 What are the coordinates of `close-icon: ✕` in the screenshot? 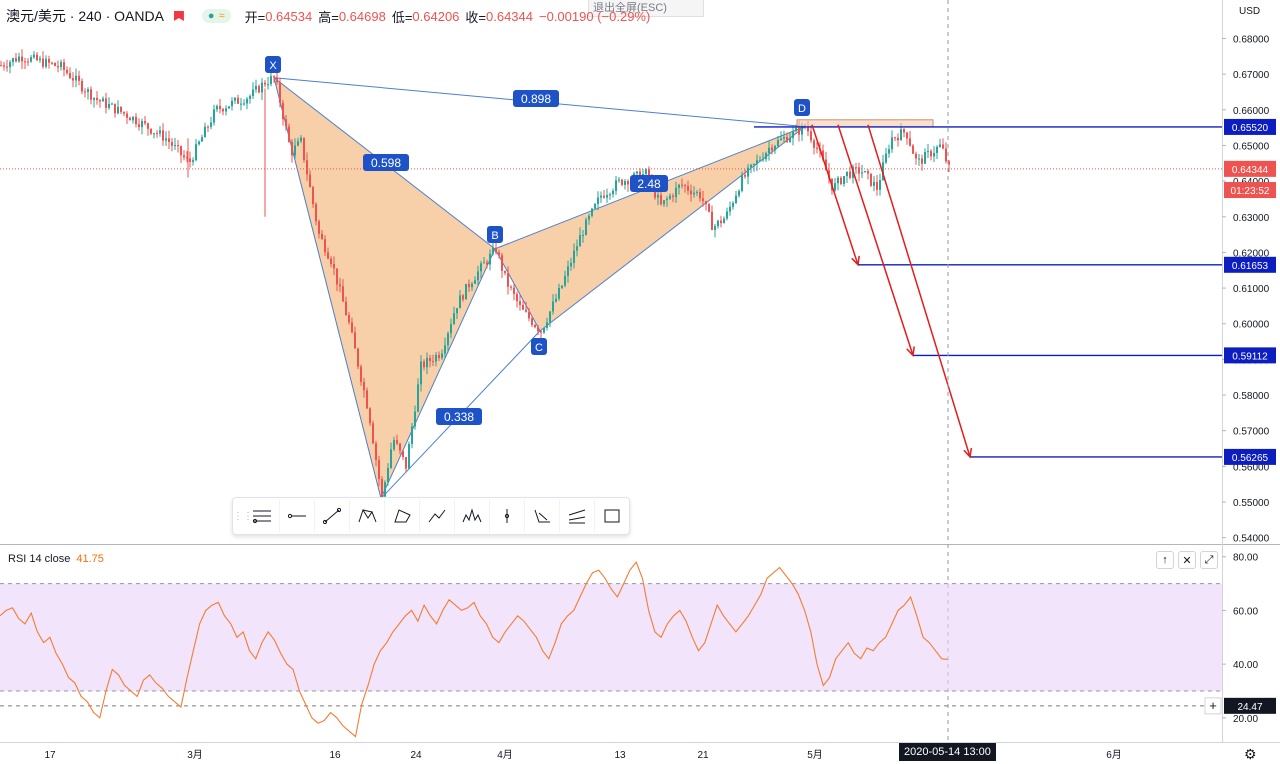 It's located at (1187, 560).